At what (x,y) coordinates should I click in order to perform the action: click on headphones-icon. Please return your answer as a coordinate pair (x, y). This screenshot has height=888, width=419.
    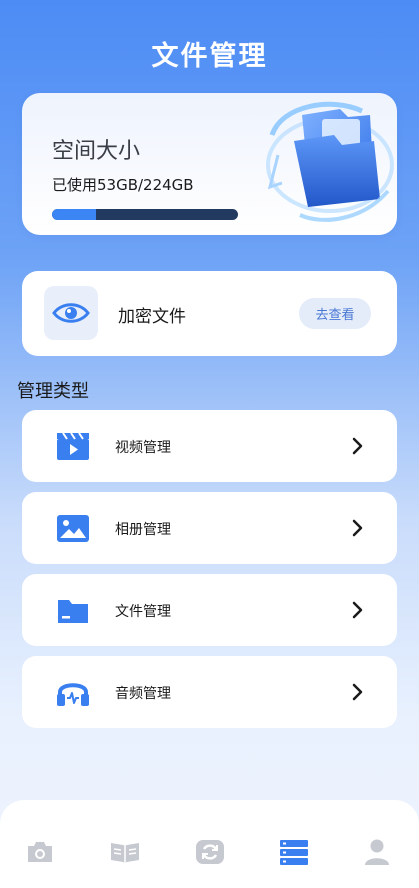
    Looking at the image, I should click on (73, 694).